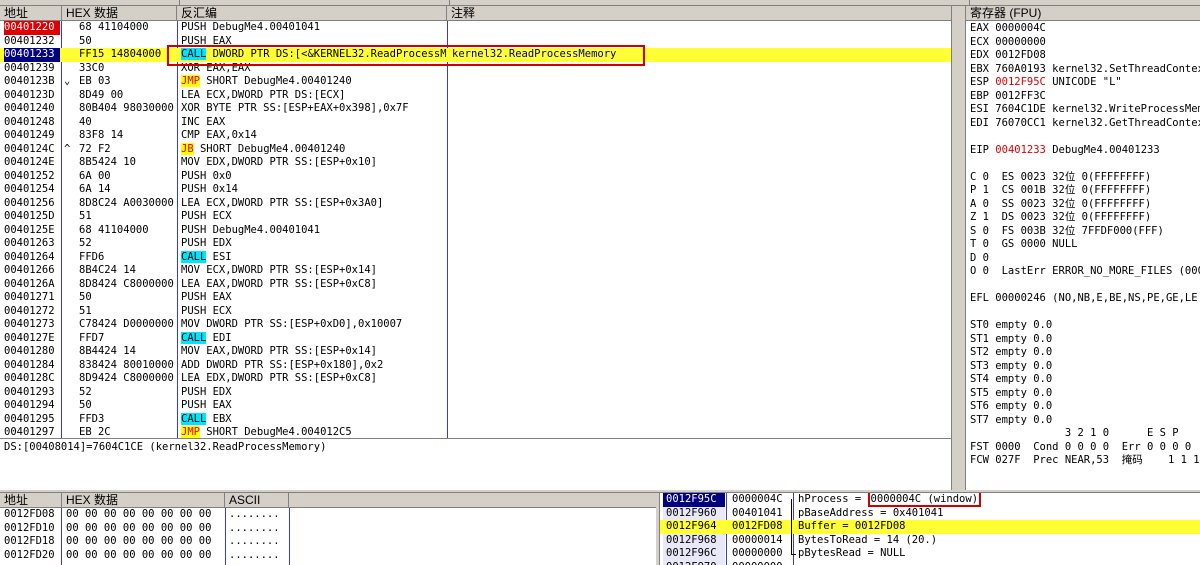 The width and height of the screenshot is (1200, 565). Describe the element at coordinates (475, 406) in the screenshot. I see `disasm-row: 00401294 50 PUSH EAX` at that location.